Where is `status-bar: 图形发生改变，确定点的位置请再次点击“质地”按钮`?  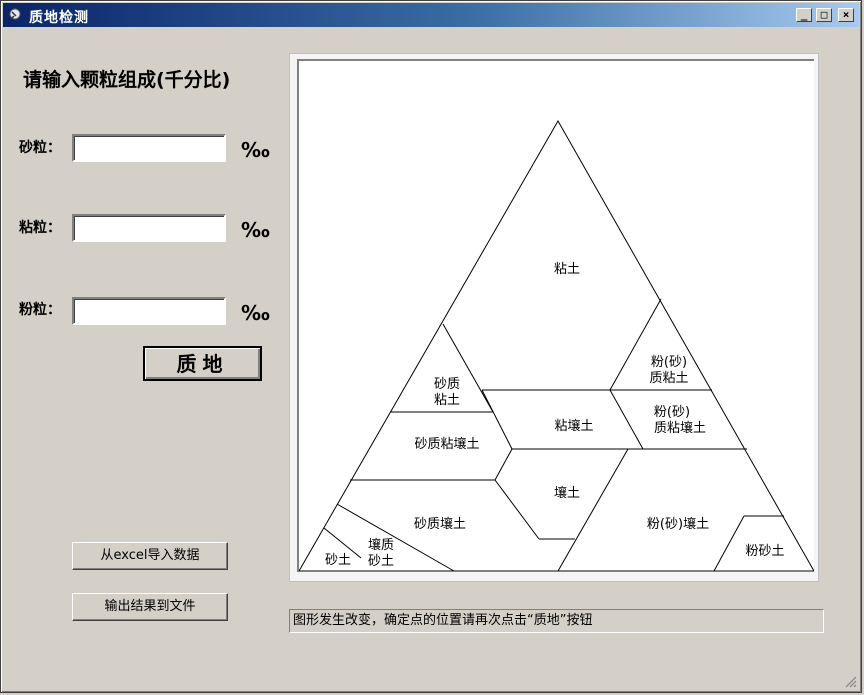
status-bar: 图形发生改变，确定点的位置请再次点击“质地”按钮 is located at coordinates (556, 621).